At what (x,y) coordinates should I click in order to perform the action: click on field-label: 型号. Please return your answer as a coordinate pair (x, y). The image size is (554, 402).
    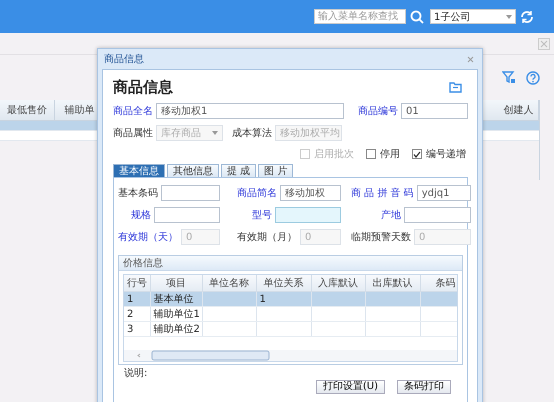
    Looking at the image, I should click on (262, 215).